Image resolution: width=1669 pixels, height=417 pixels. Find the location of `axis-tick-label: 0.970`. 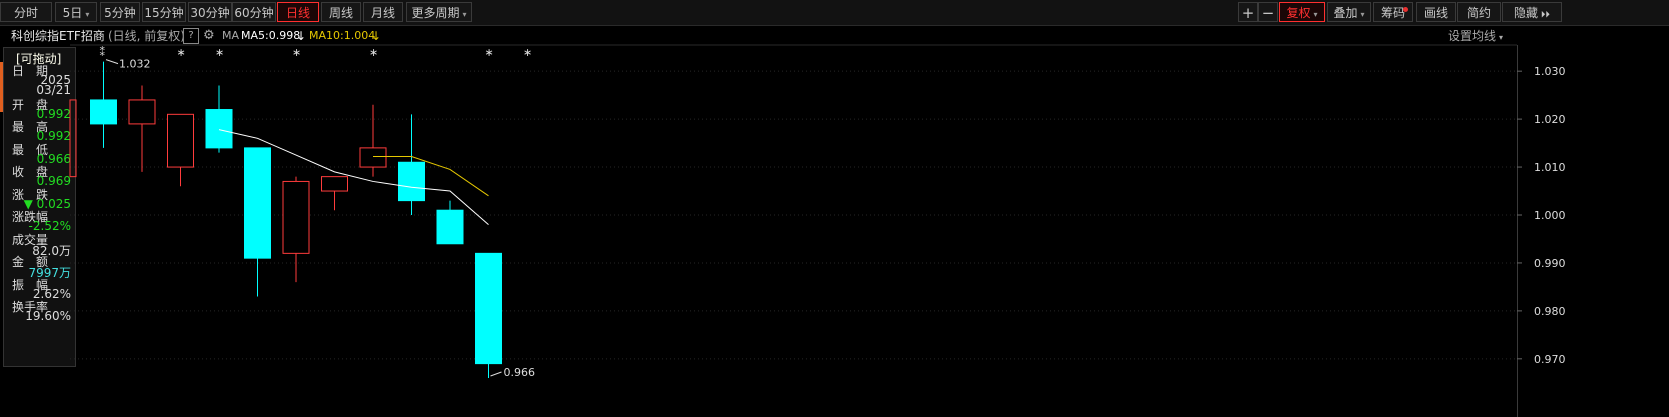

axis-tick-label: 0.970 is located at coordinates (1550, 359).